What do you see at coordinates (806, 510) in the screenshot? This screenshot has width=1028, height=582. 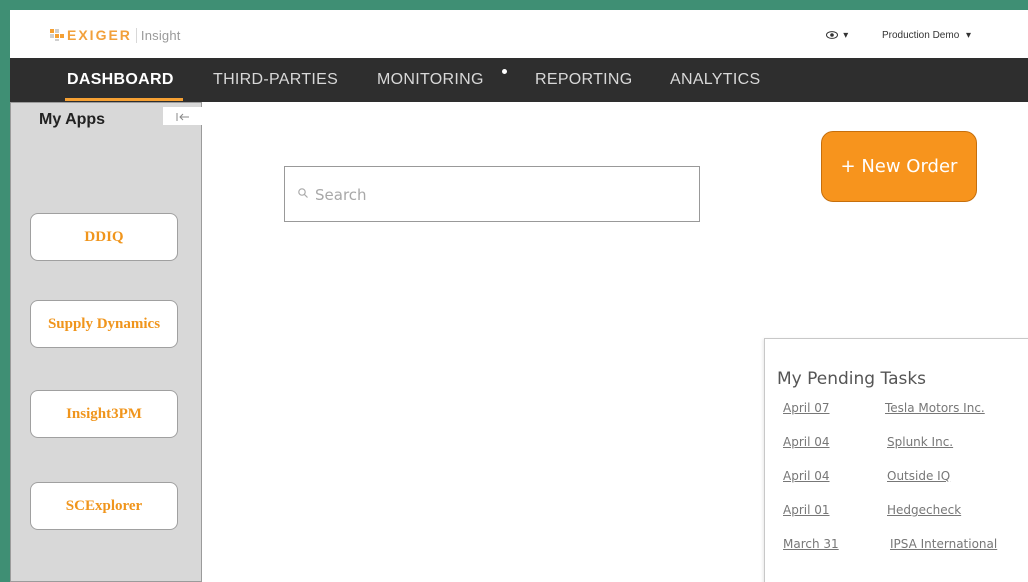 I see `task-date: April 01` at bounding box center [806, 510].